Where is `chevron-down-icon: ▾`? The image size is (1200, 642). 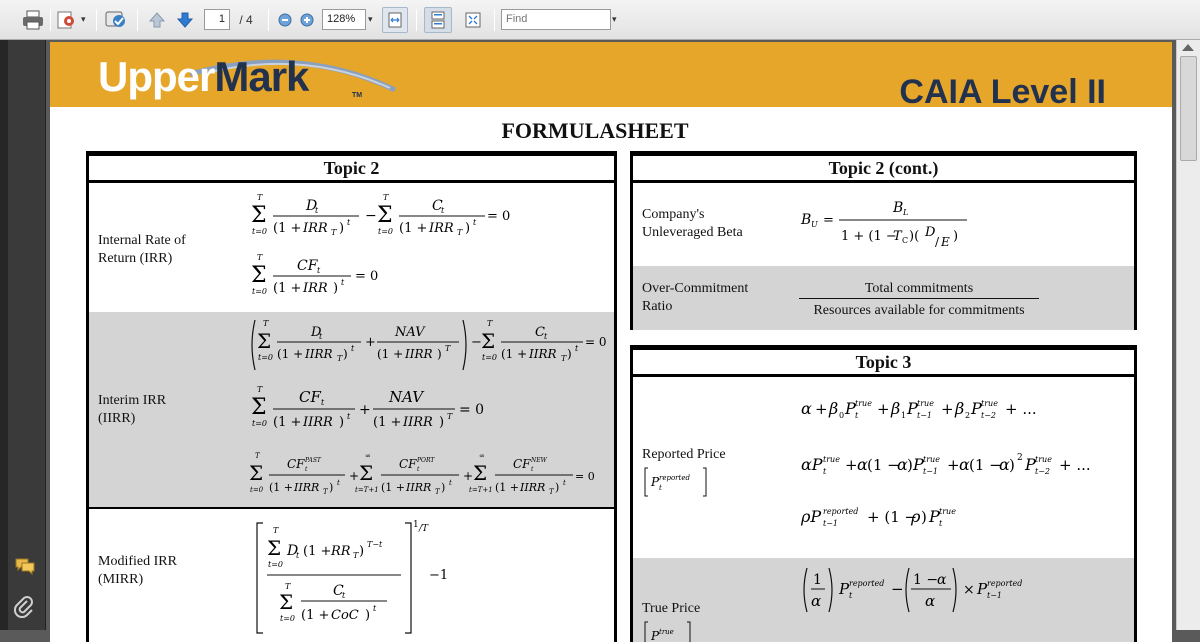 chevron-down-icon: ▾ is located at coordinates (83, 19).